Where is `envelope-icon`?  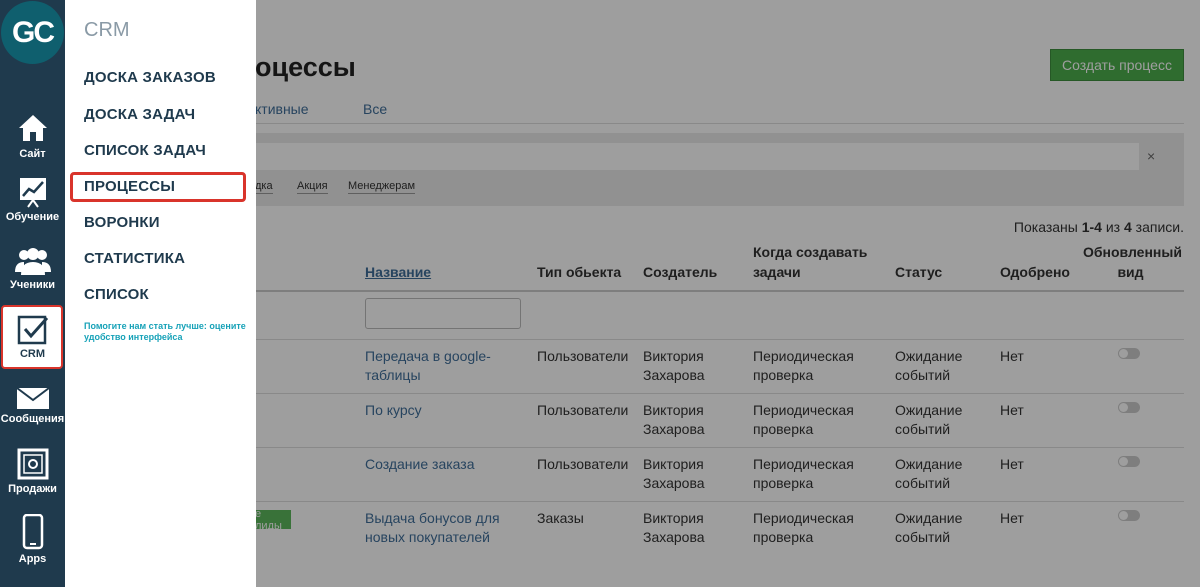
envelope-icon is located at coordinates (32, 398).